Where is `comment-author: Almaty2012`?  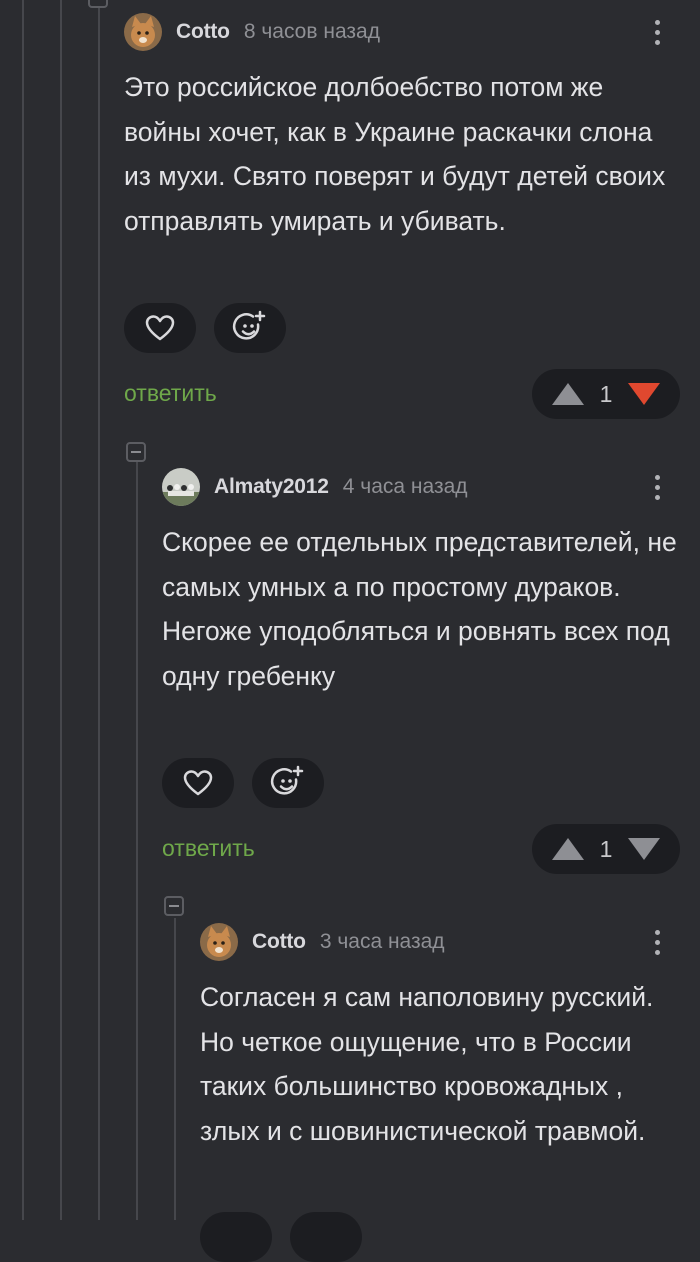
comment-author: Almaty2012 is located at coordinates (271, 487).